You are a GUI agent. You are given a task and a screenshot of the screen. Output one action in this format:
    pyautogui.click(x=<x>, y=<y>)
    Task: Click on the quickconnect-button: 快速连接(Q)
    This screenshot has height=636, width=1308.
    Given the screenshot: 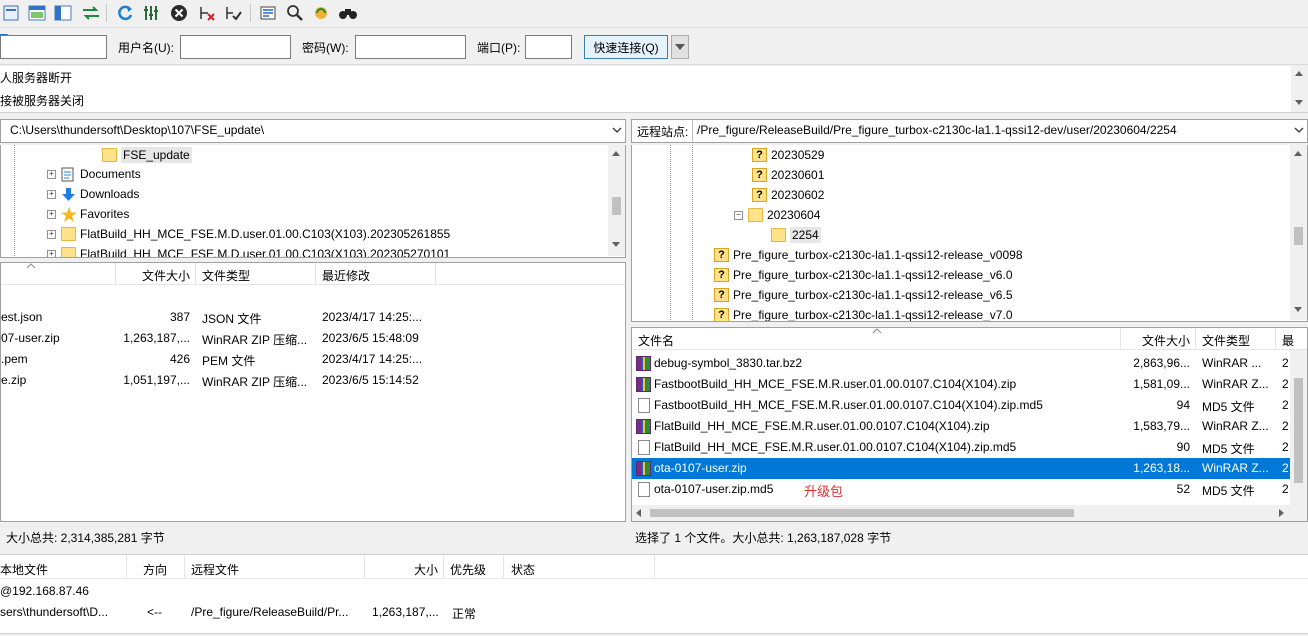 What is the action you would take?
    pyautogui.click(x=626, y=47)
    